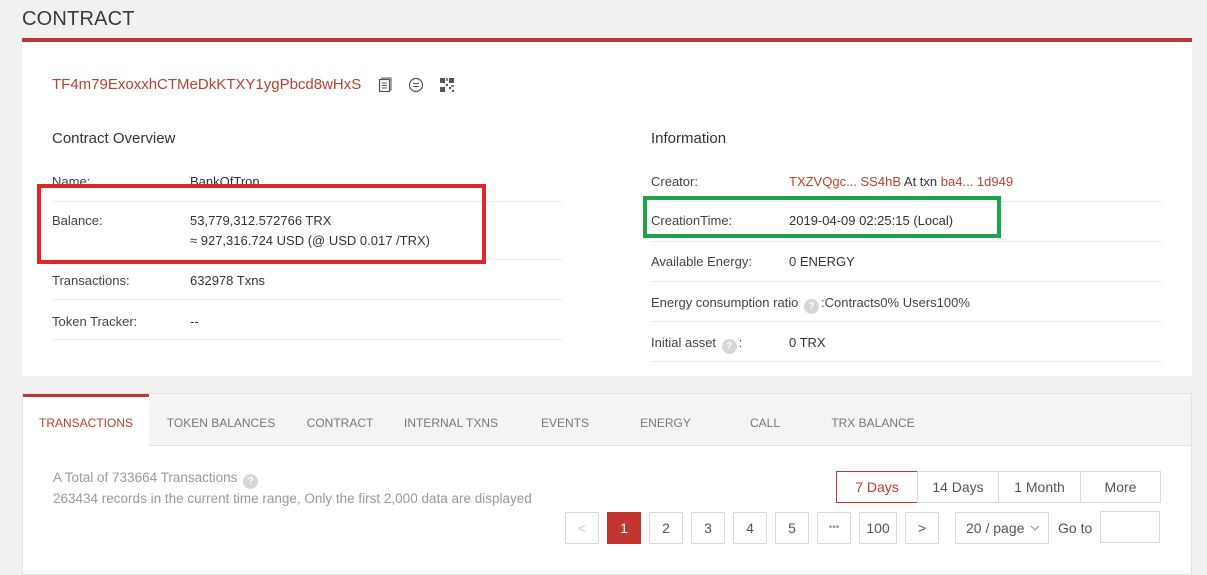 Image resolution: width=1207 pixels, height=575 pixels. What do you see at coordinates (922, 528) in the screenshot?
I see `next-page-button: >` at bounding box center [922, 528].